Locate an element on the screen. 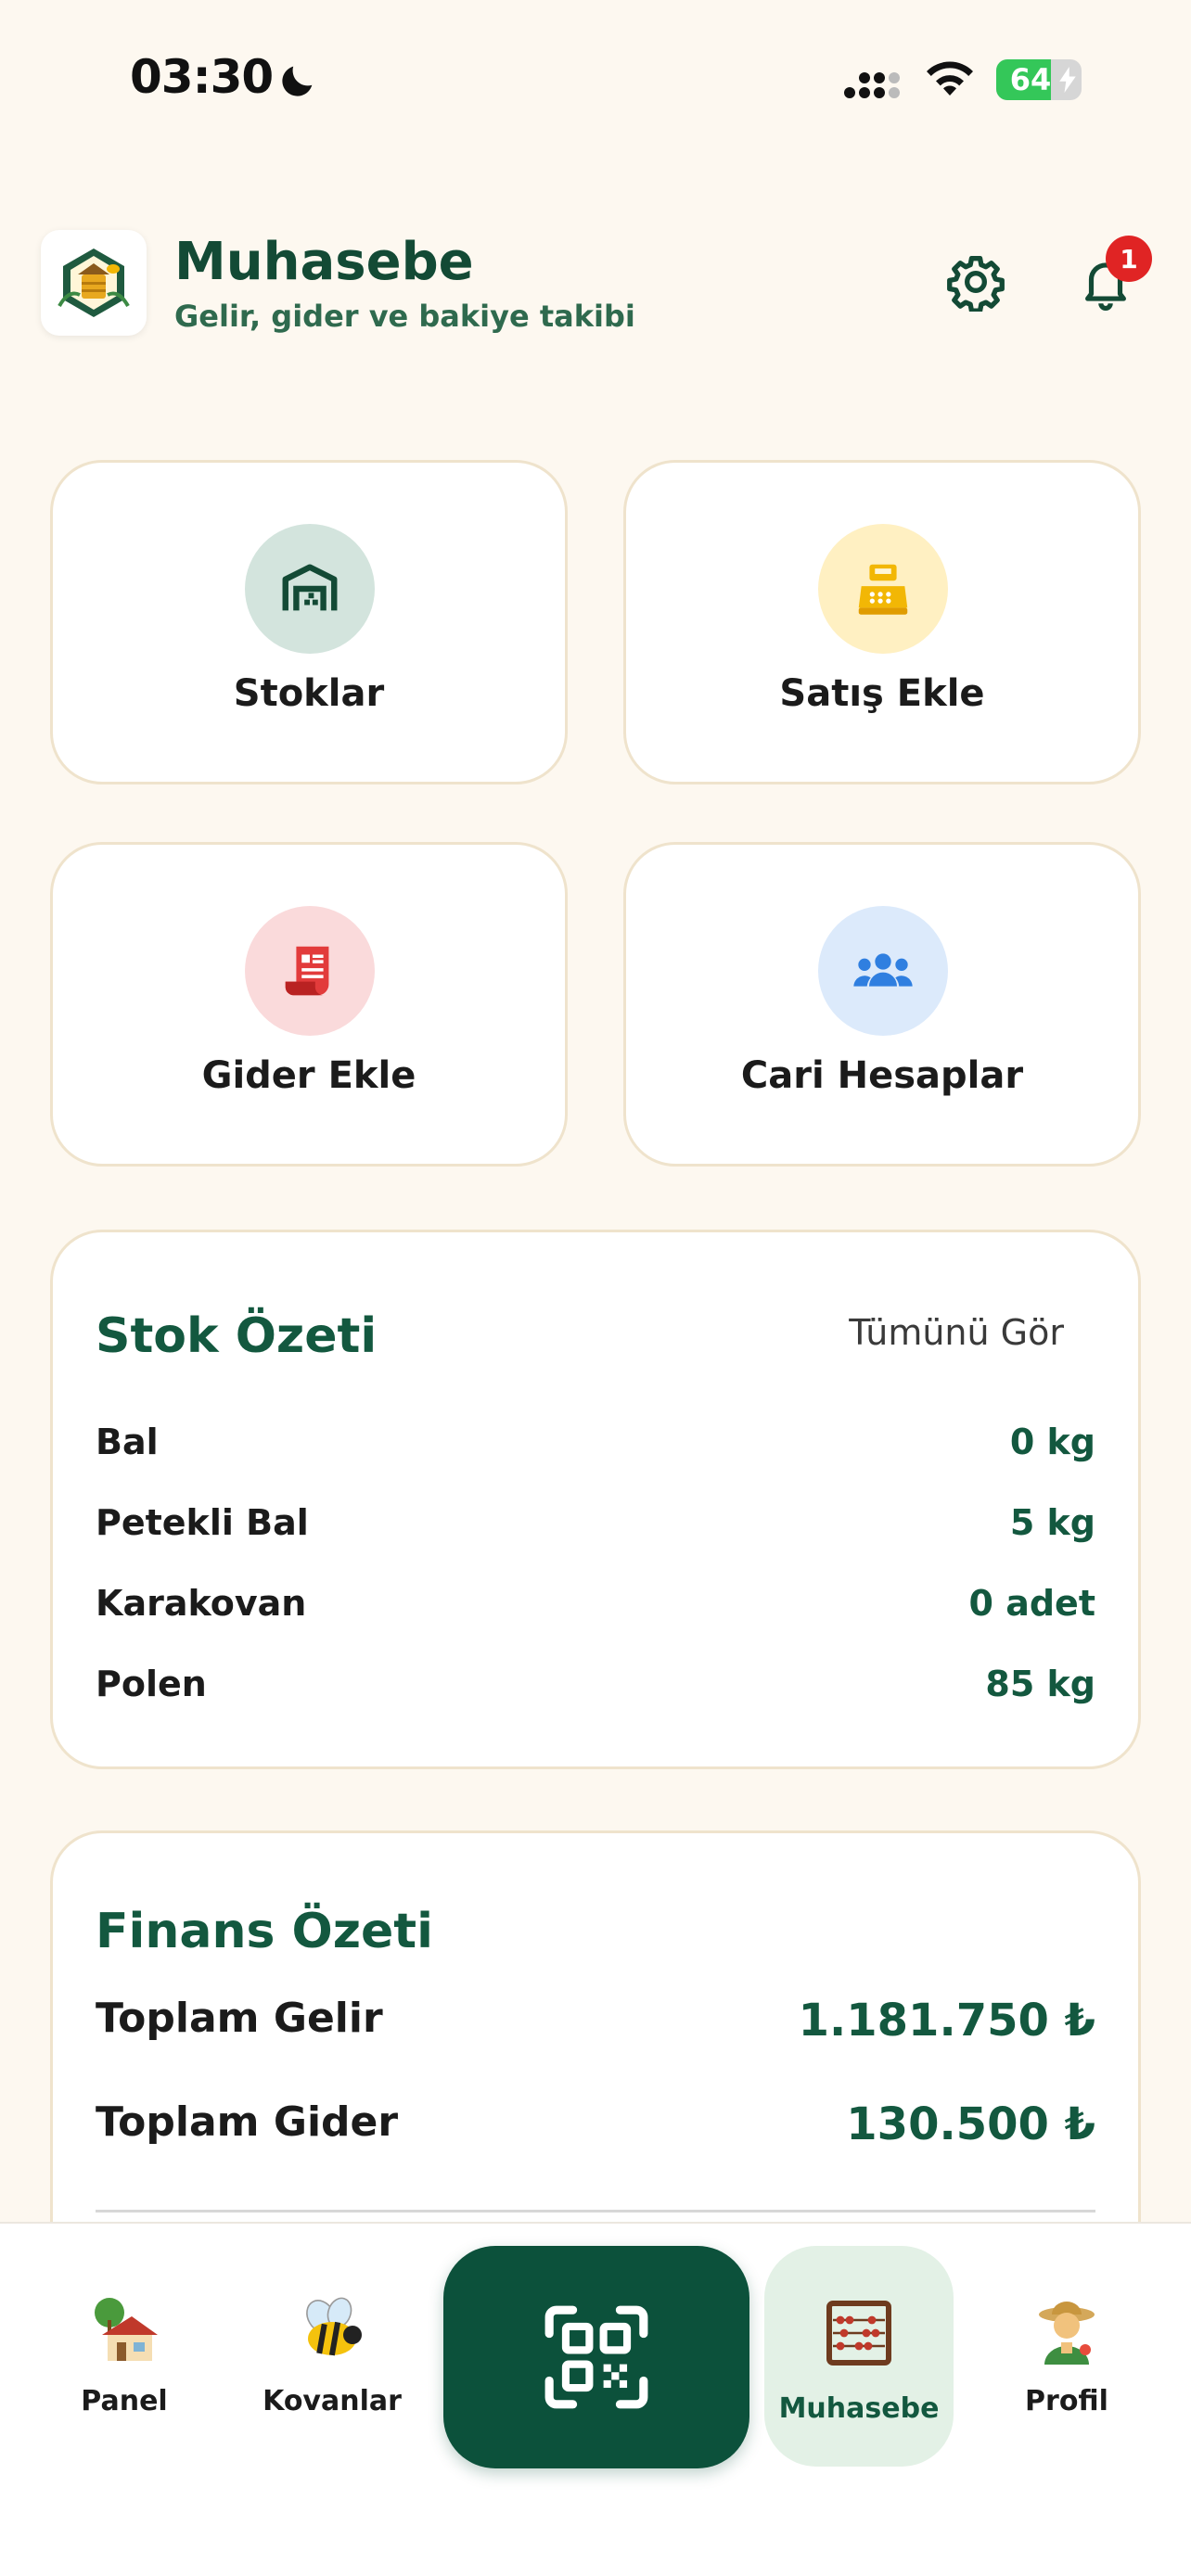  add-sale-label: Satış Ekle is located at coordinates (882, 693).